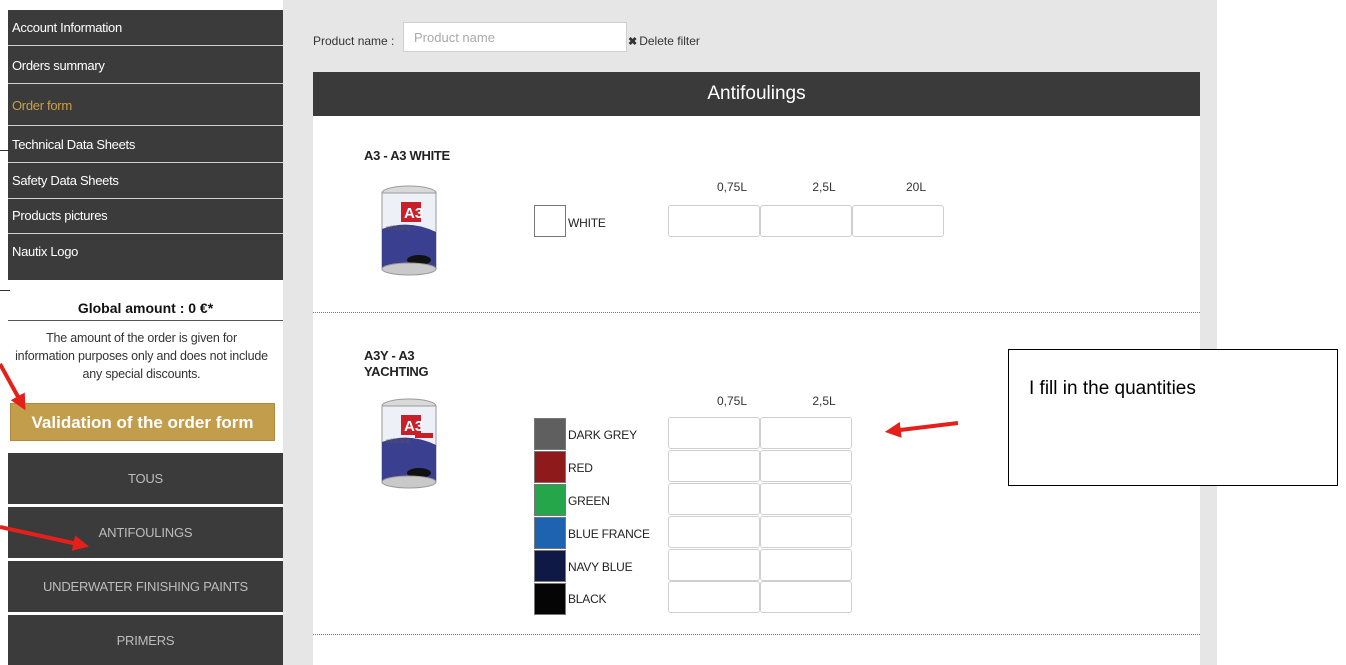 This screenshot has width=1346, height=665. I want to click on category-button-underwater-finishing-paints: UNDERWATER FINISHING PAINTS, so click(145, 586).